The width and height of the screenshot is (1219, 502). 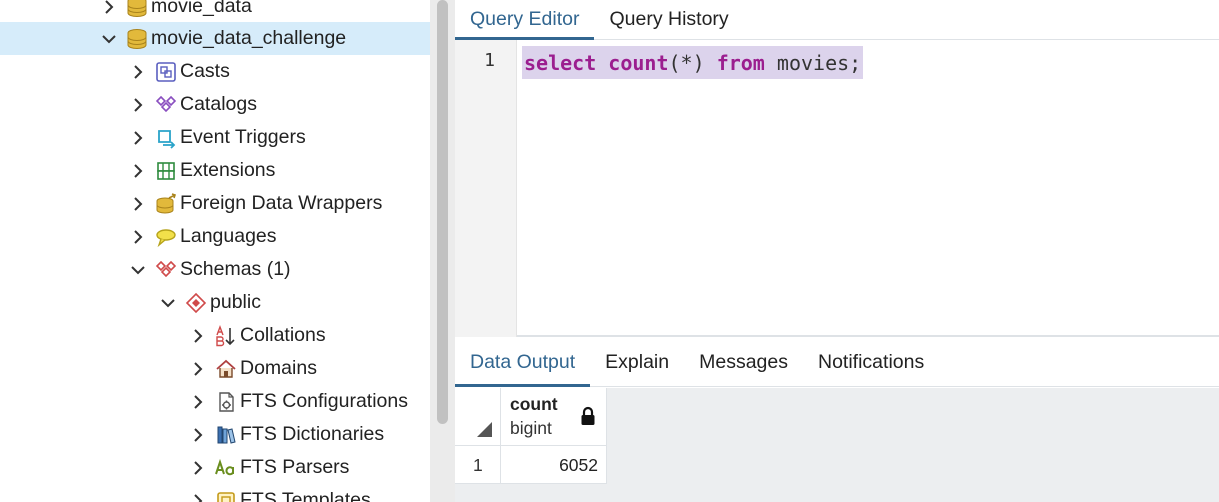 I want to click on sql-text: movies;, so click(x=819, y=62).